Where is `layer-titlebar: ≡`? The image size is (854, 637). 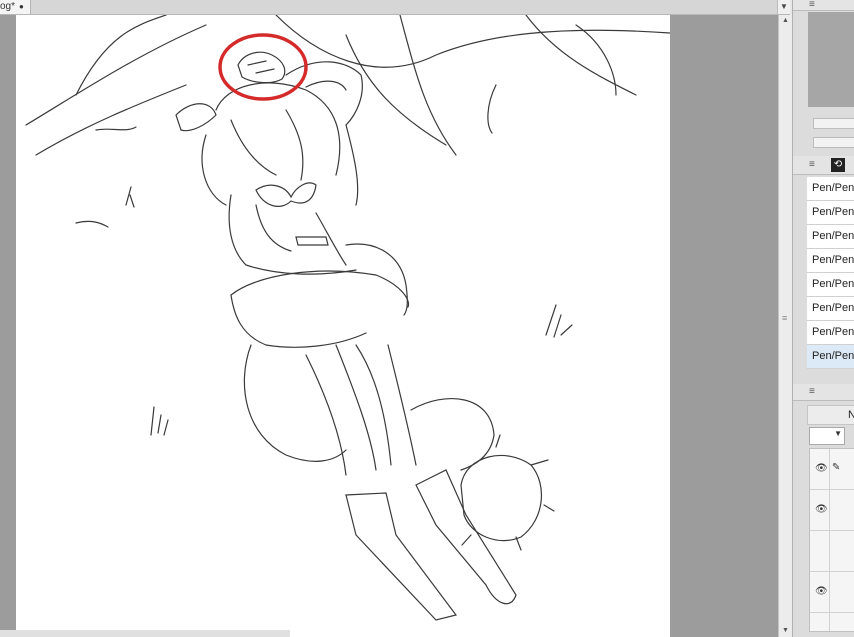
layer-titlebar: ≡ is located at coordinates (823, 392).